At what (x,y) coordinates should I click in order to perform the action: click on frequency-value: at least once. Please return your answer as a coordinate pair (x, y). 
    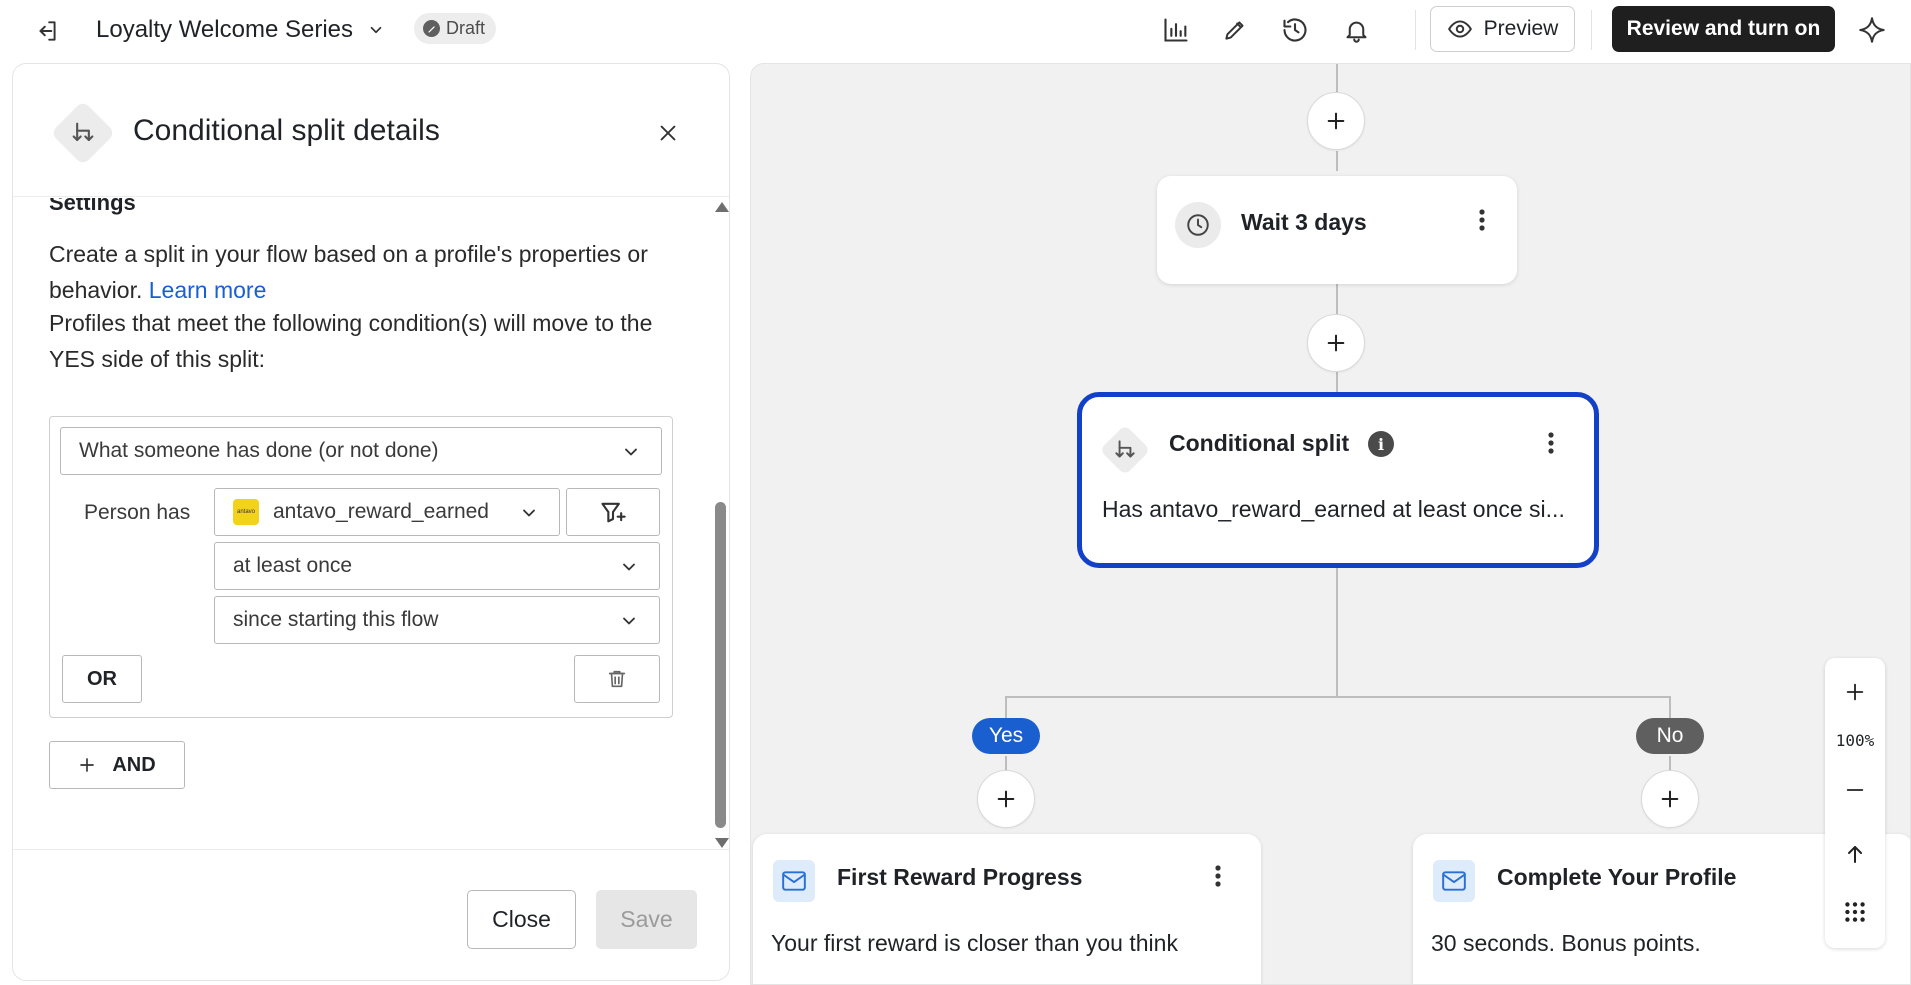
    Looking at the image, I should click on (293, 565).